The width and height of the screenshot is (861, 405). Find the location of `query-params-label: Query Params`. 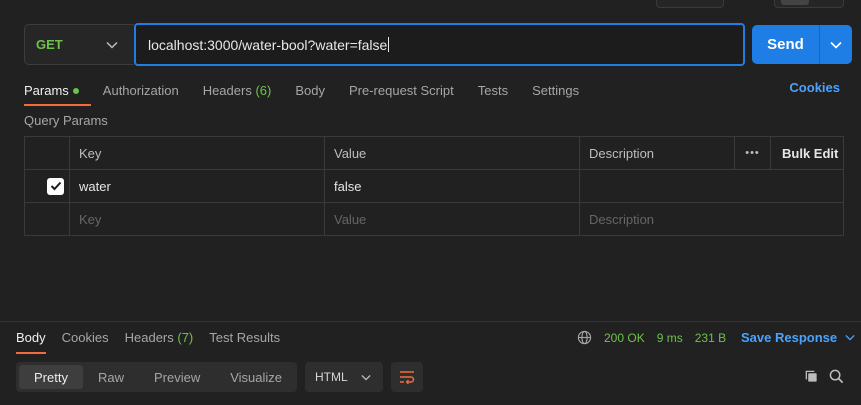

query-params-label: Query Params is located at coordinates (66, 120).